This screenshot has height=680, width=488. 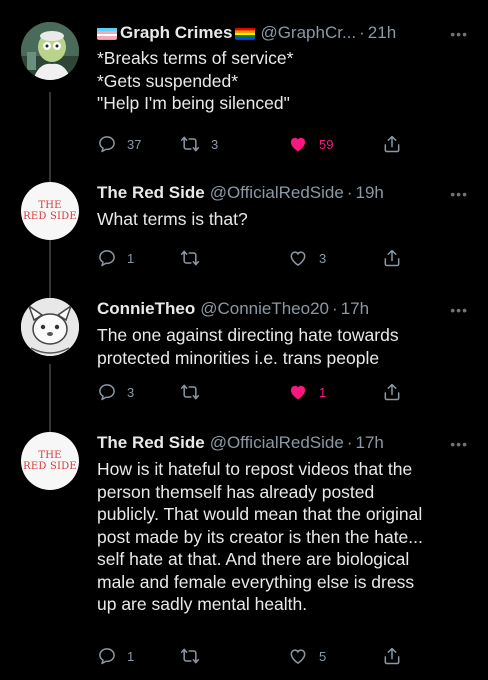 What do you see at coordinates (115, 392) in the screenshot?
I see `reply-button: 3` at bounding box center [115, 392].